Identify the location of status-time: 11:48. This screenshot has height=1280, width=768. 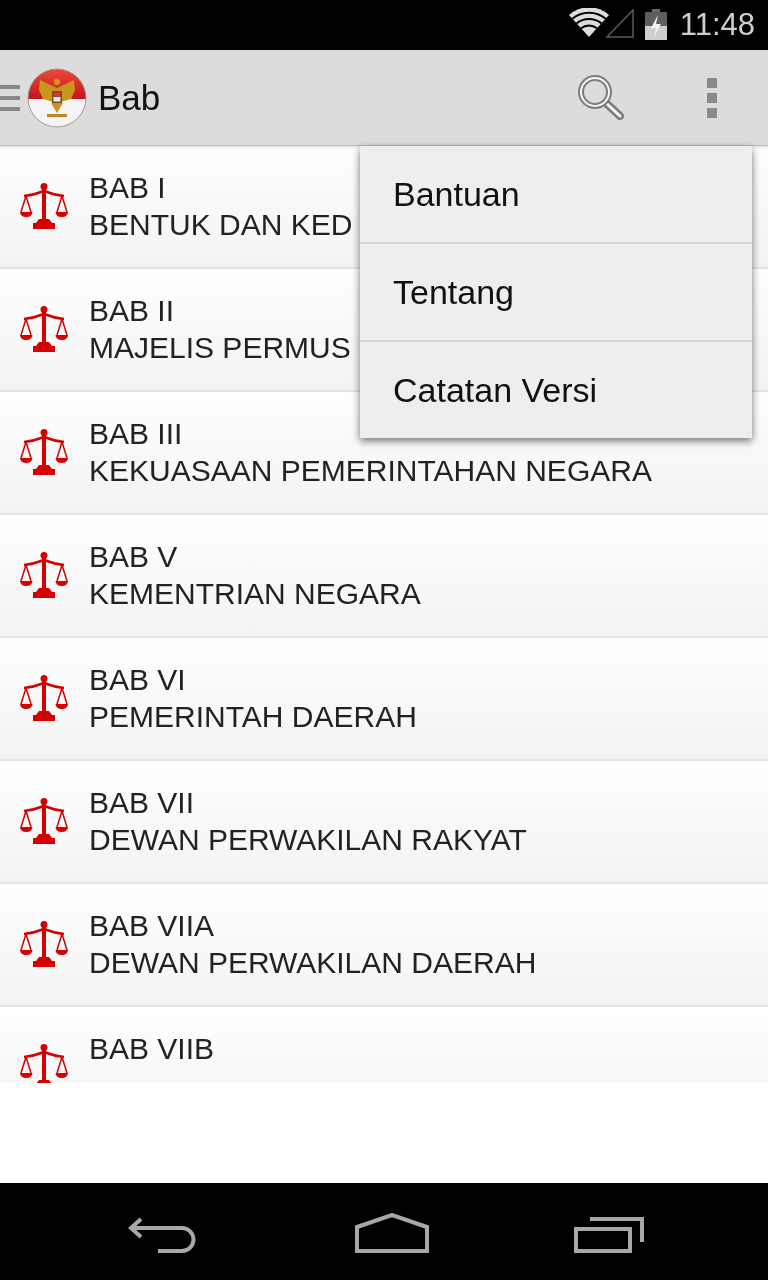
(717, 25).